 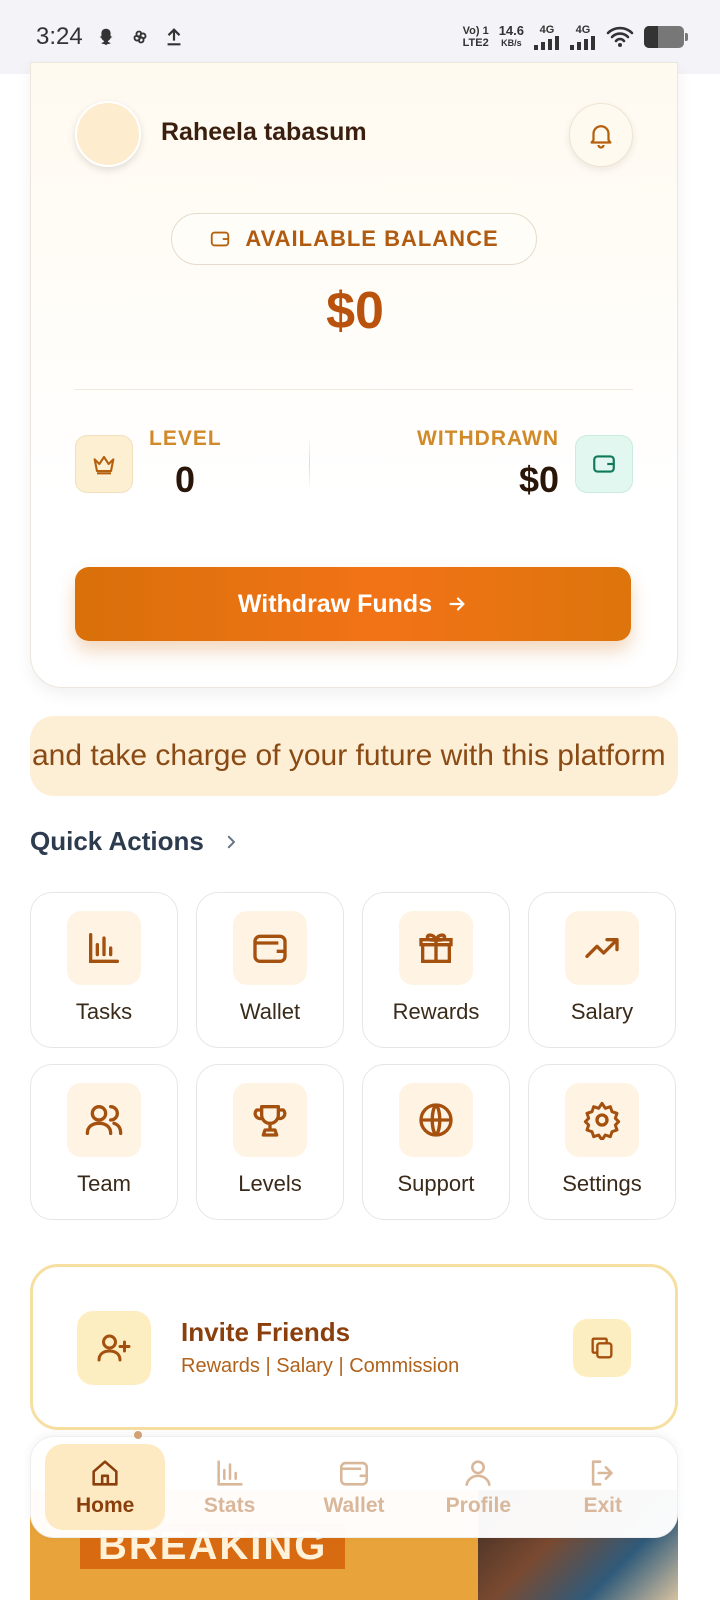 I want to click on bottom-navigation: Home Stats Wallet Profile Exit, so click(x=354, y=1484).